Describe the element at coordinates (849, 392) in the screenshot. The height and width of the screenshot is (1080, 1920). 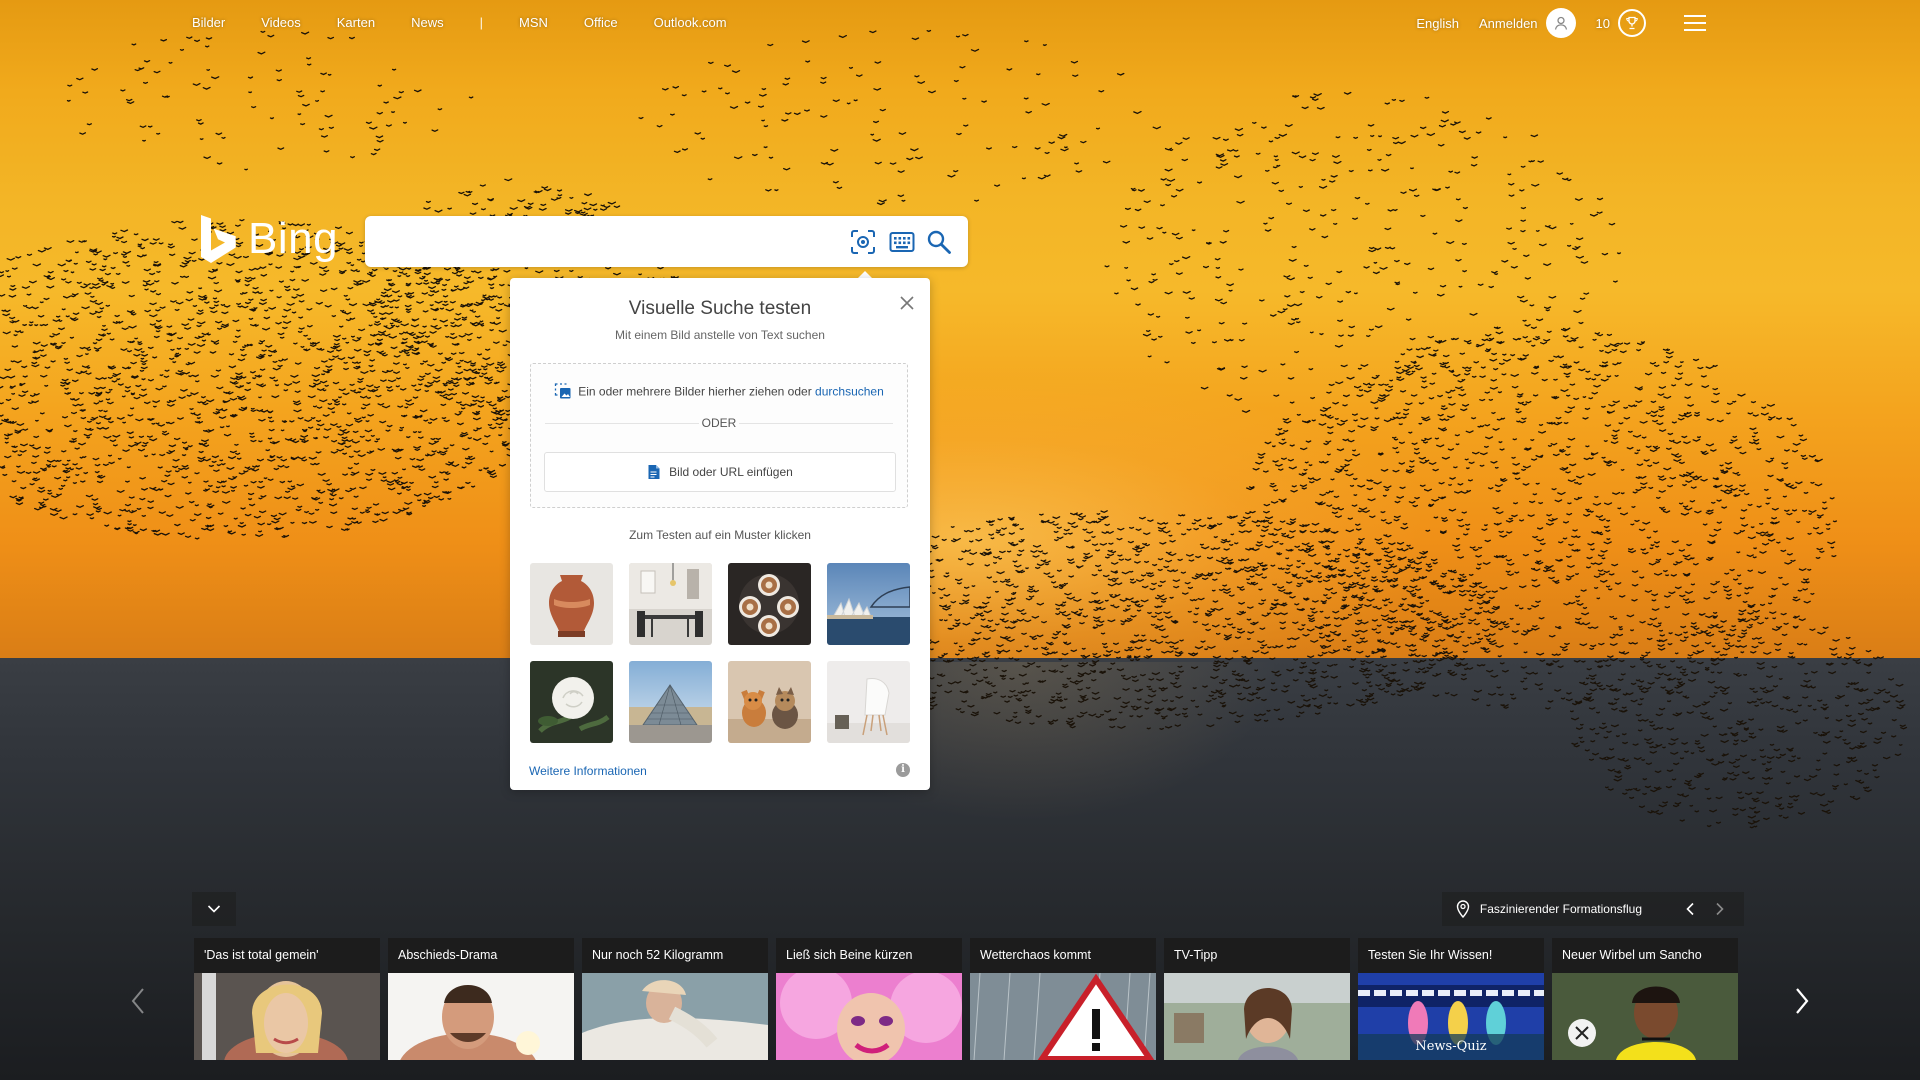
I see `browse-link: durchsuchen` at that location.